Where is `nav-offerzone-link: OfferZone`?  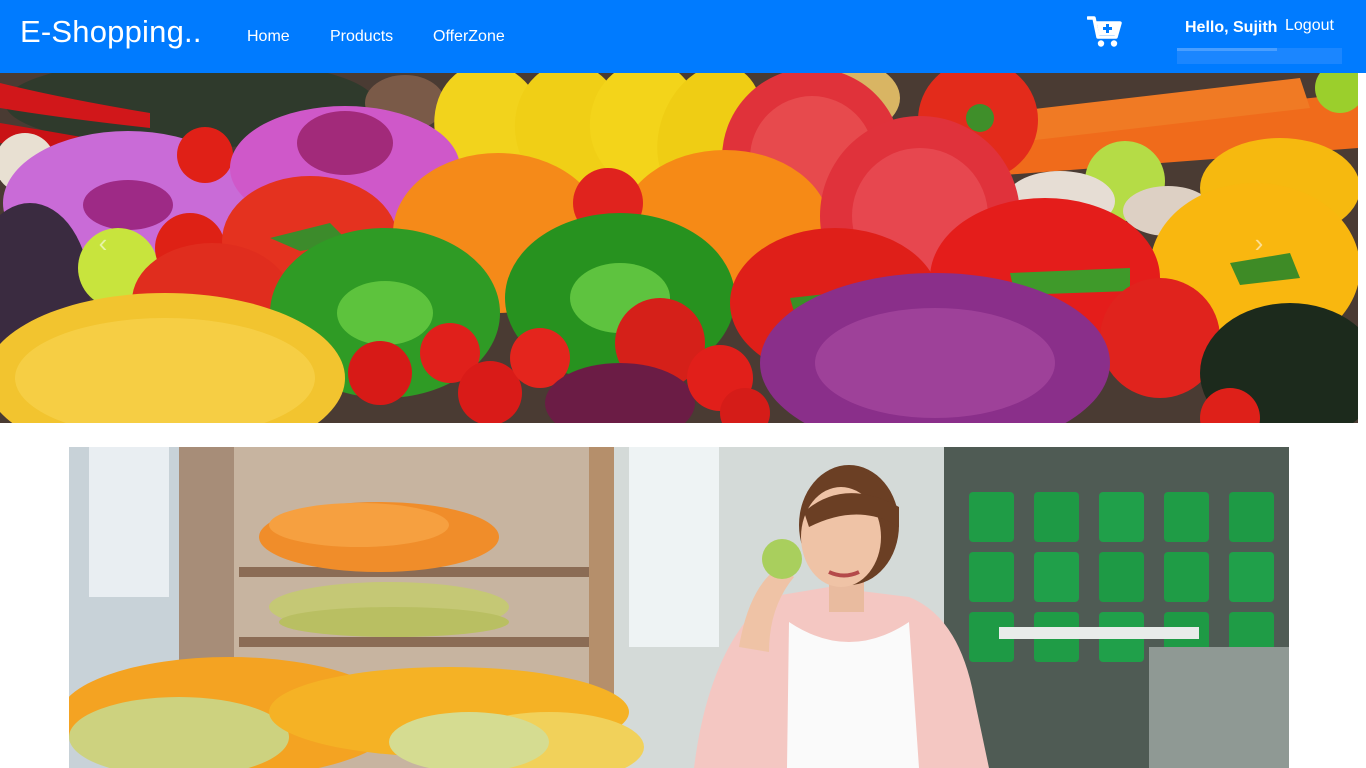
nav-offerzone-link: OfferZone is located at coordinates (469, 37).